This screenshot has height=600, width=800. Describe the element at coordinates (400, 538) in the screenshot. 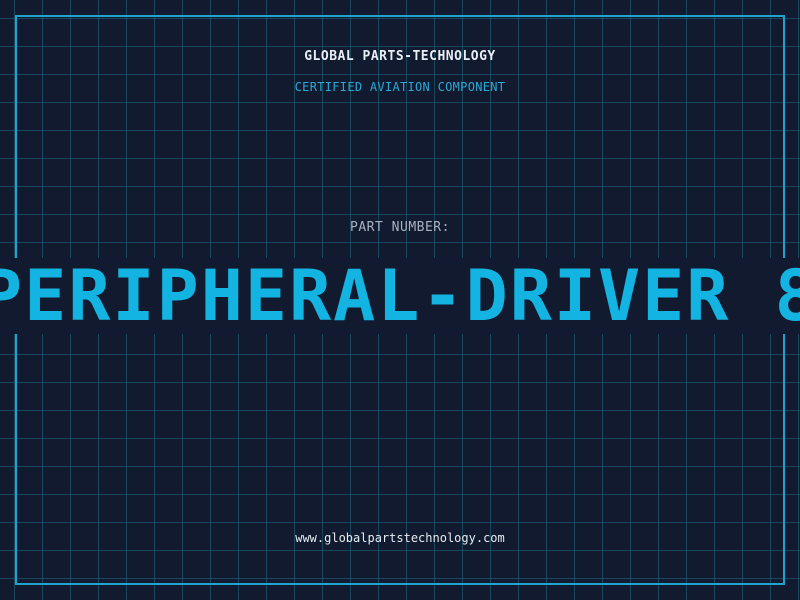

I see `website-url: www.globalpartstechnology.com` at that location.